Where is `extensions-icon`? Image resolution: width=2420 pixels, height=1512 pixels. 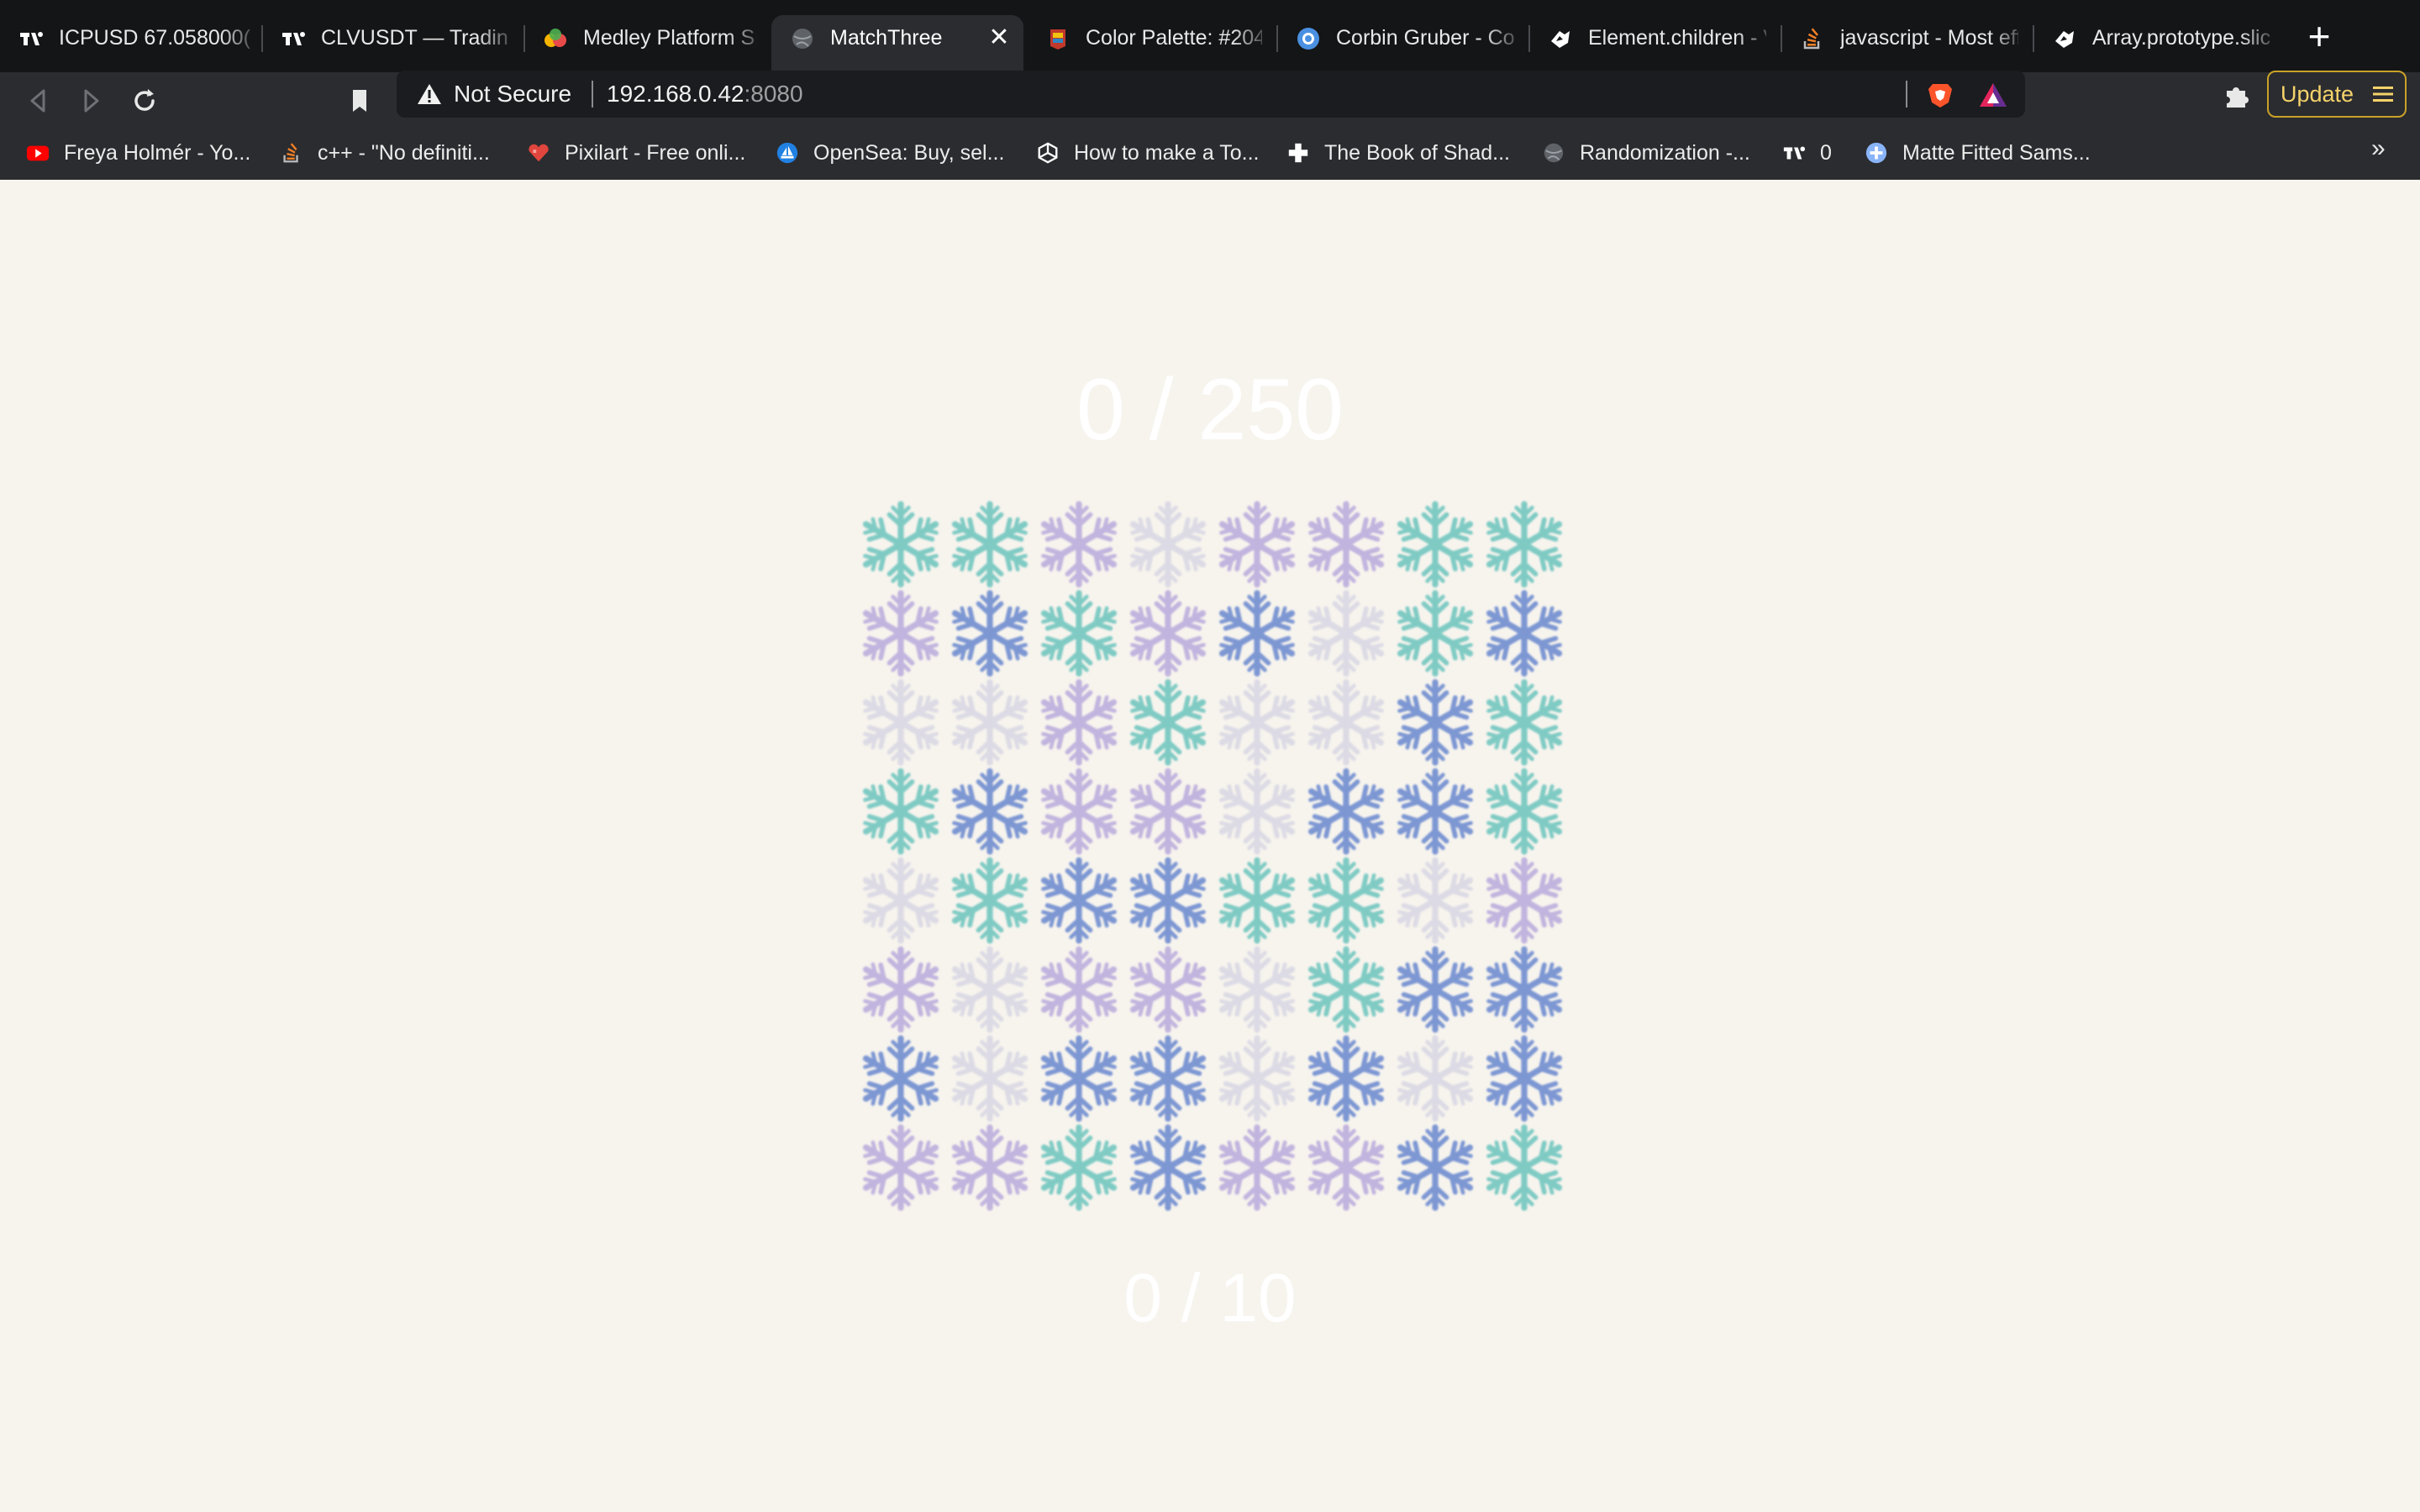 extensions-icon is located at coordinates (2236, 97).